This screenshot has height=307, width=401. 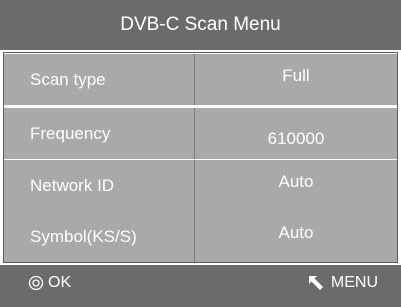 I want to click on ok-hint: OK, so click(x=49, y=283).